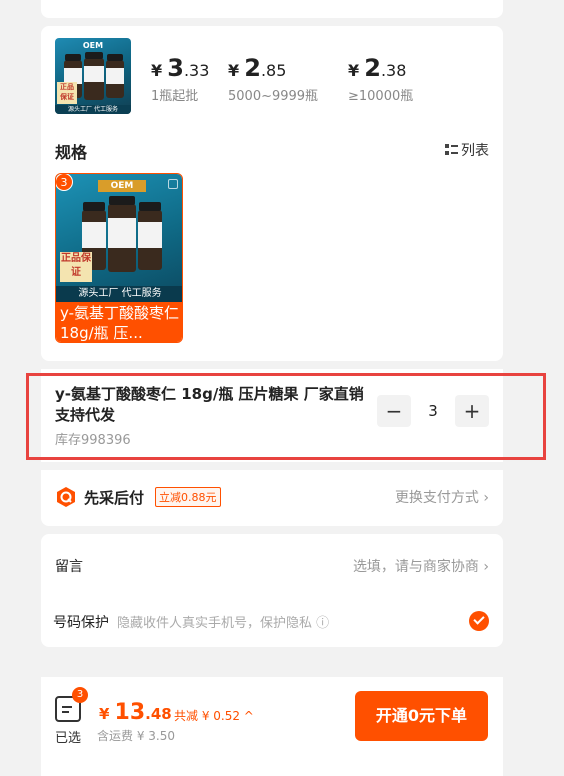 Image resolution: width=564 pixels, height=776 pixels. I want to click on thumb-quality-tag: 正品保证, so click(67, 93).